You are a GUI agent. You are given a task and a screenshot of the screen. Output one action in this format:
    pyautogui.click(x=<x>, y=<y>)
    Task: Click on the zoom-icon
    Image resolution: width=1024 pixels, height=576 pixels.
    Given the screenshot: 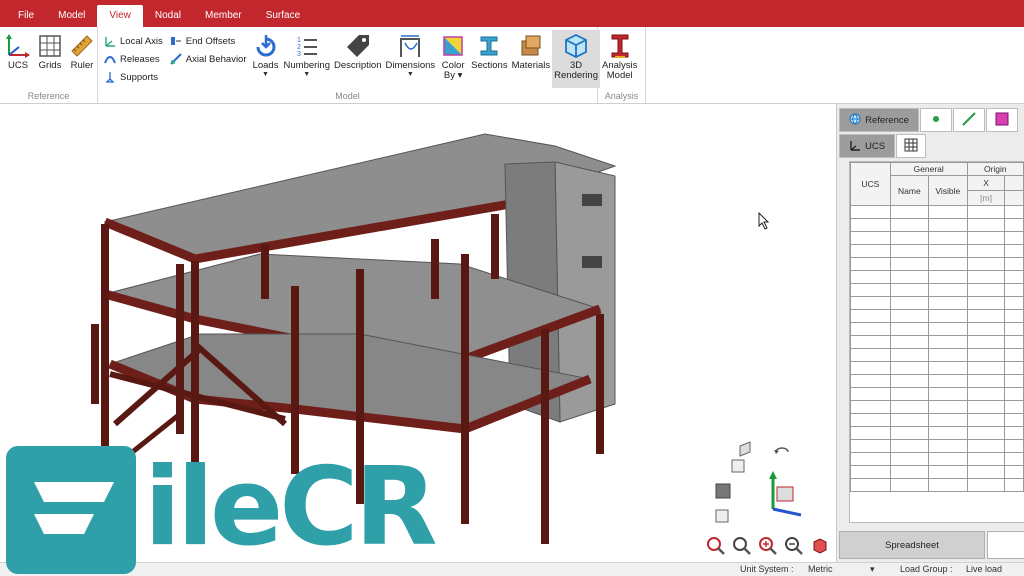 What is the action you would take?
    pyautogui.click(x=742, y=547)
    